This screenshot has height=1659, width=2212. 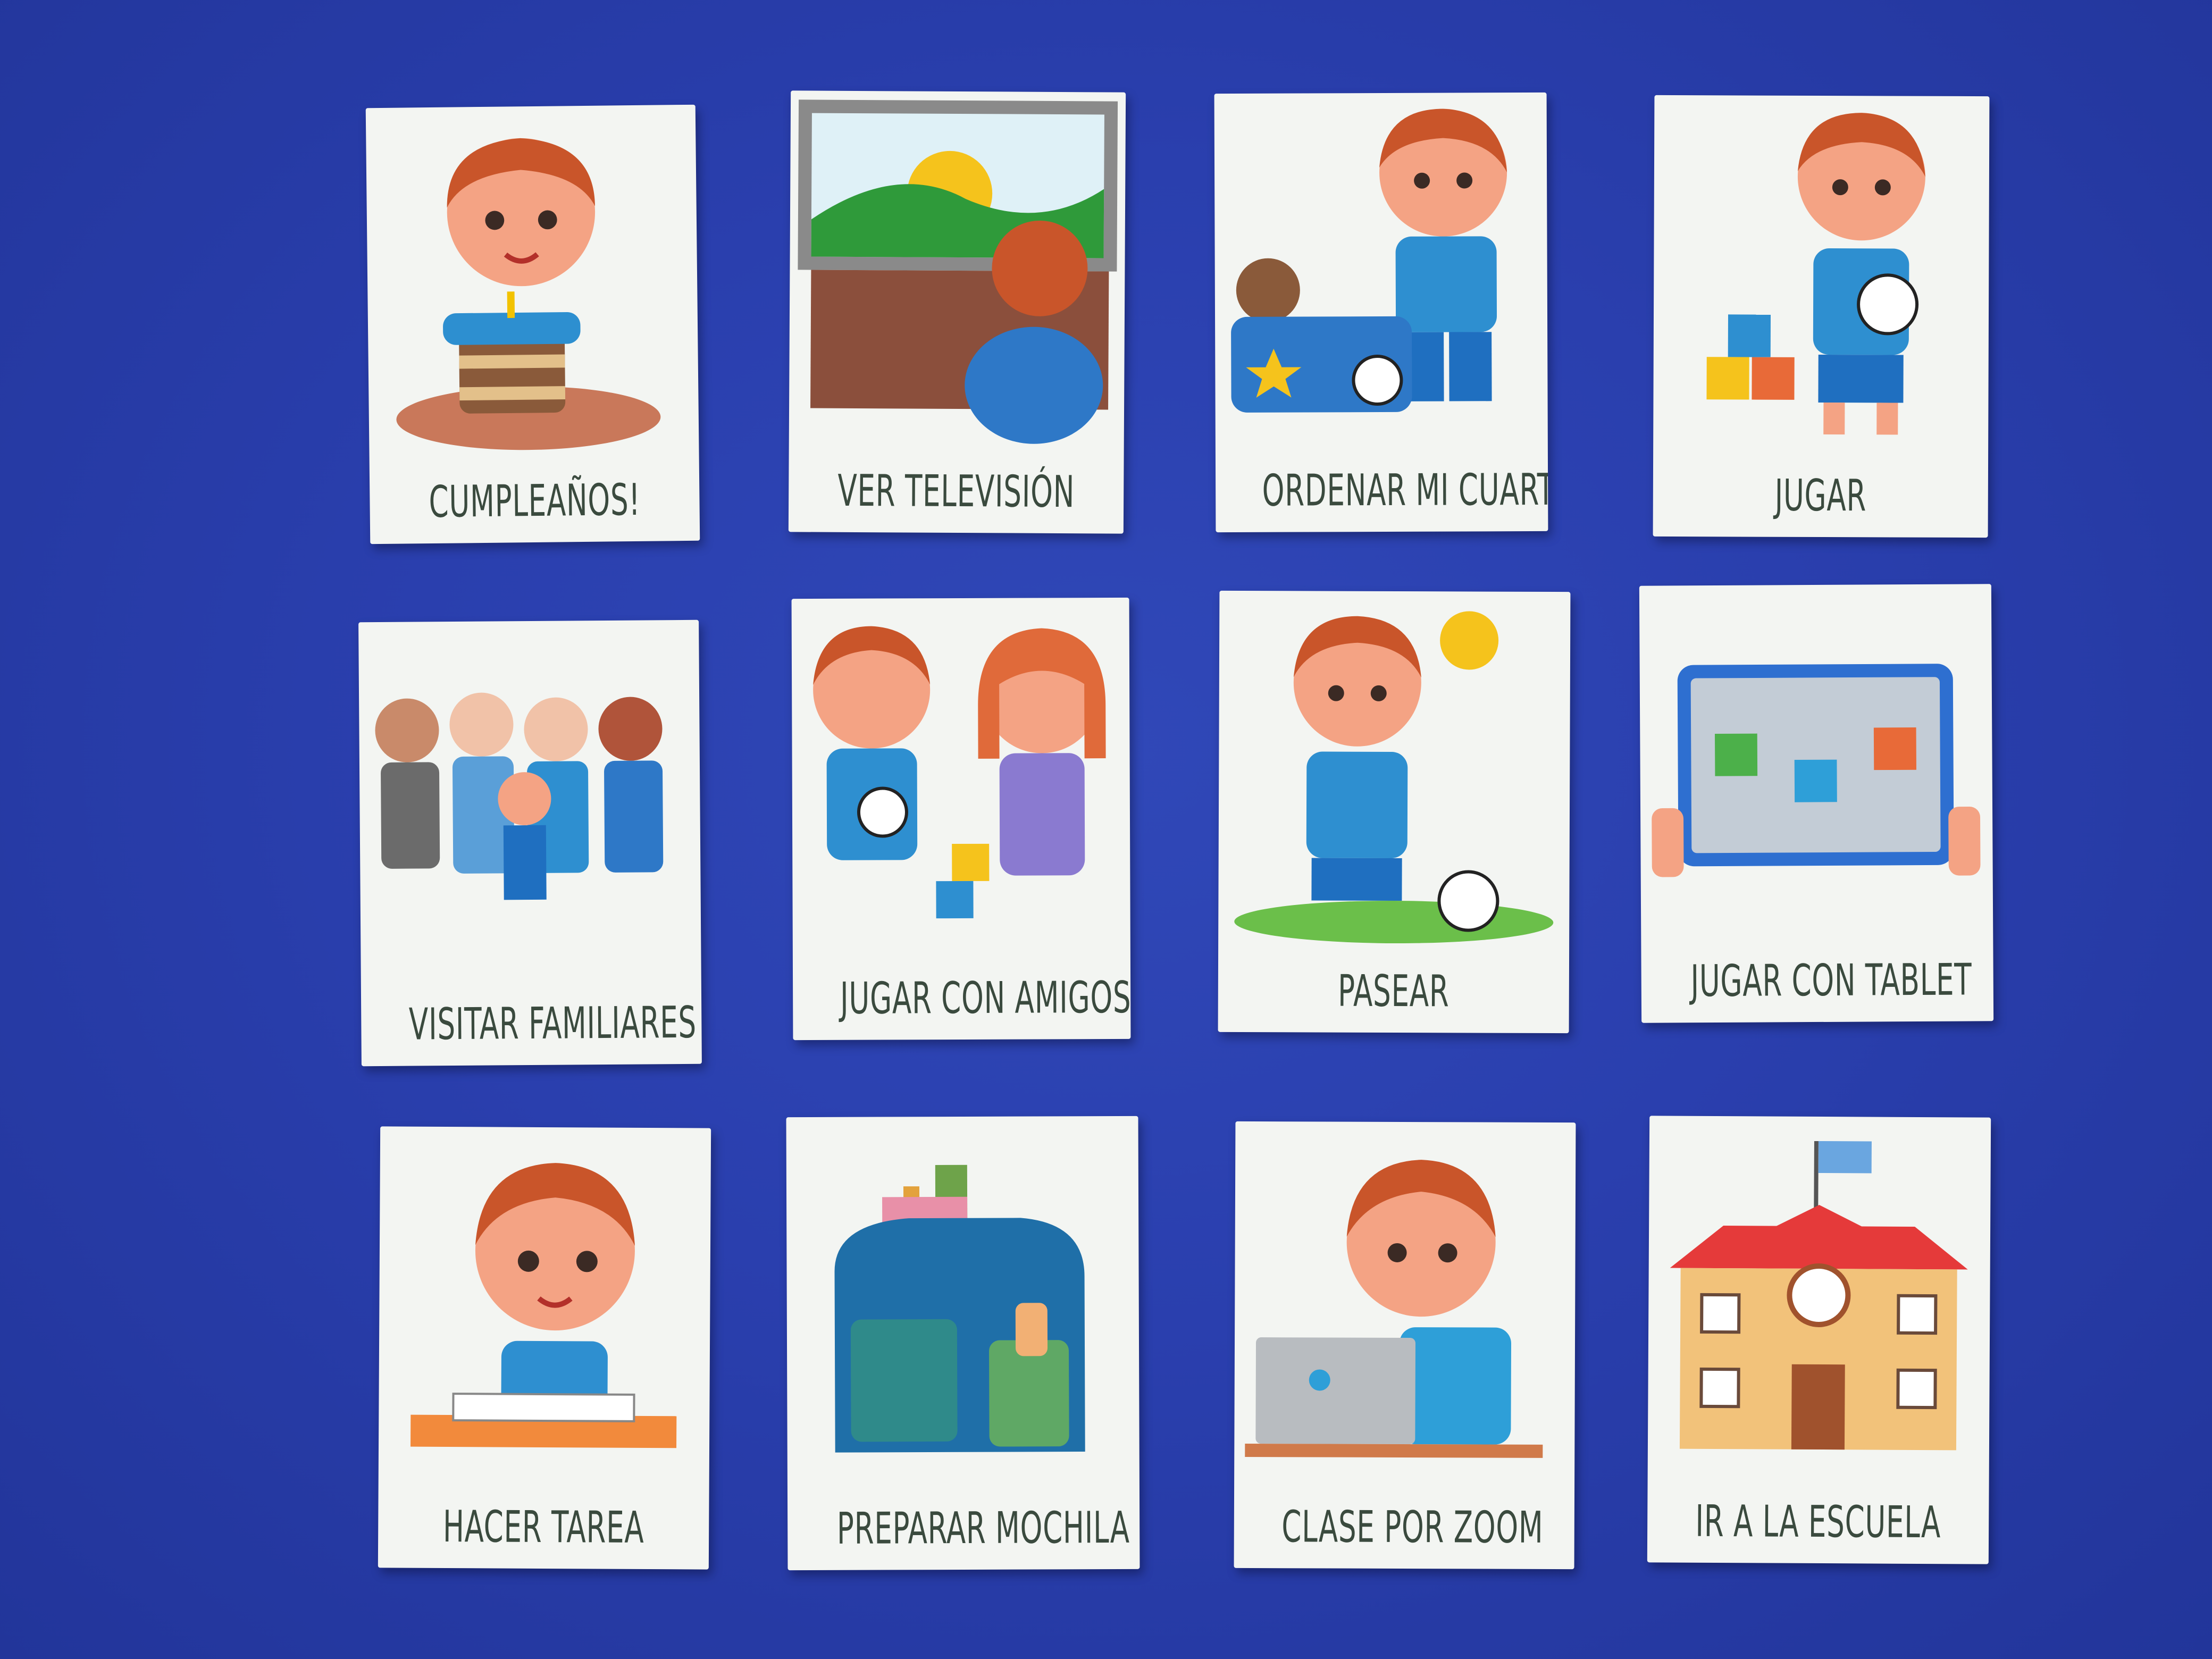 What do you see at coordinates (1819, 1296) in the screenshot?
I see `school-building-icon` at bounding box center [1819, 1296].